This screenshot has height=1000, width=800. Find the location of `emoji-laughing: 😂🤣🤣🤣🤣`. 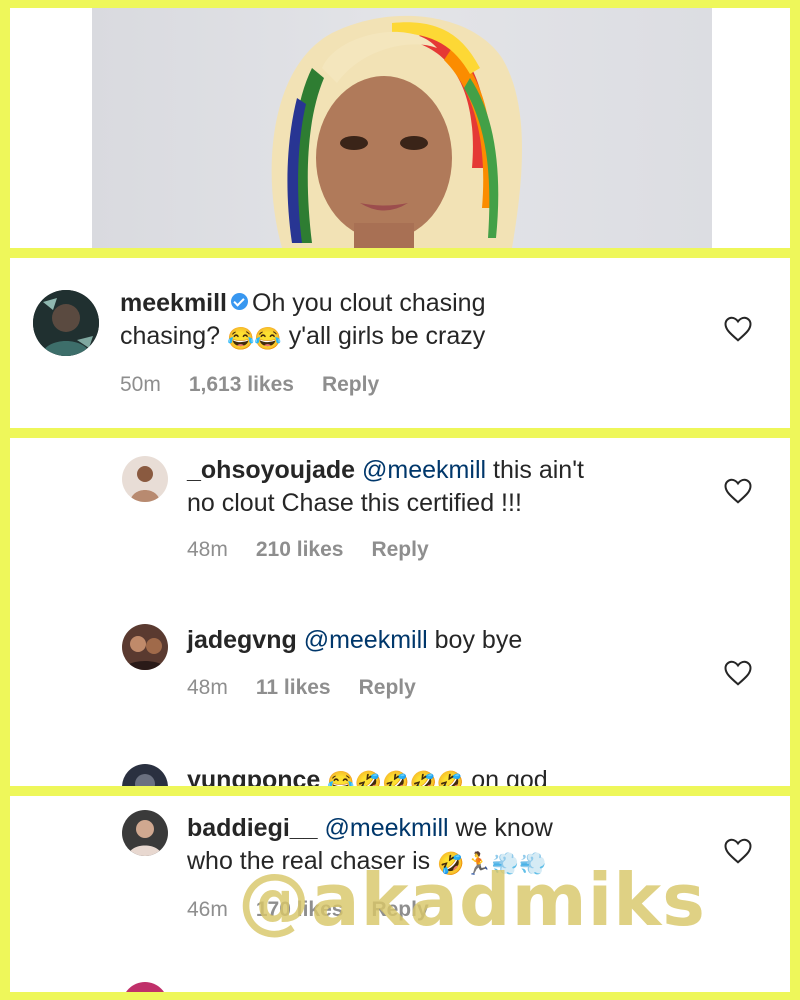

emoji-laughing: 😂🤣🤣🤣🤣 is located at coordinates (396, 778).